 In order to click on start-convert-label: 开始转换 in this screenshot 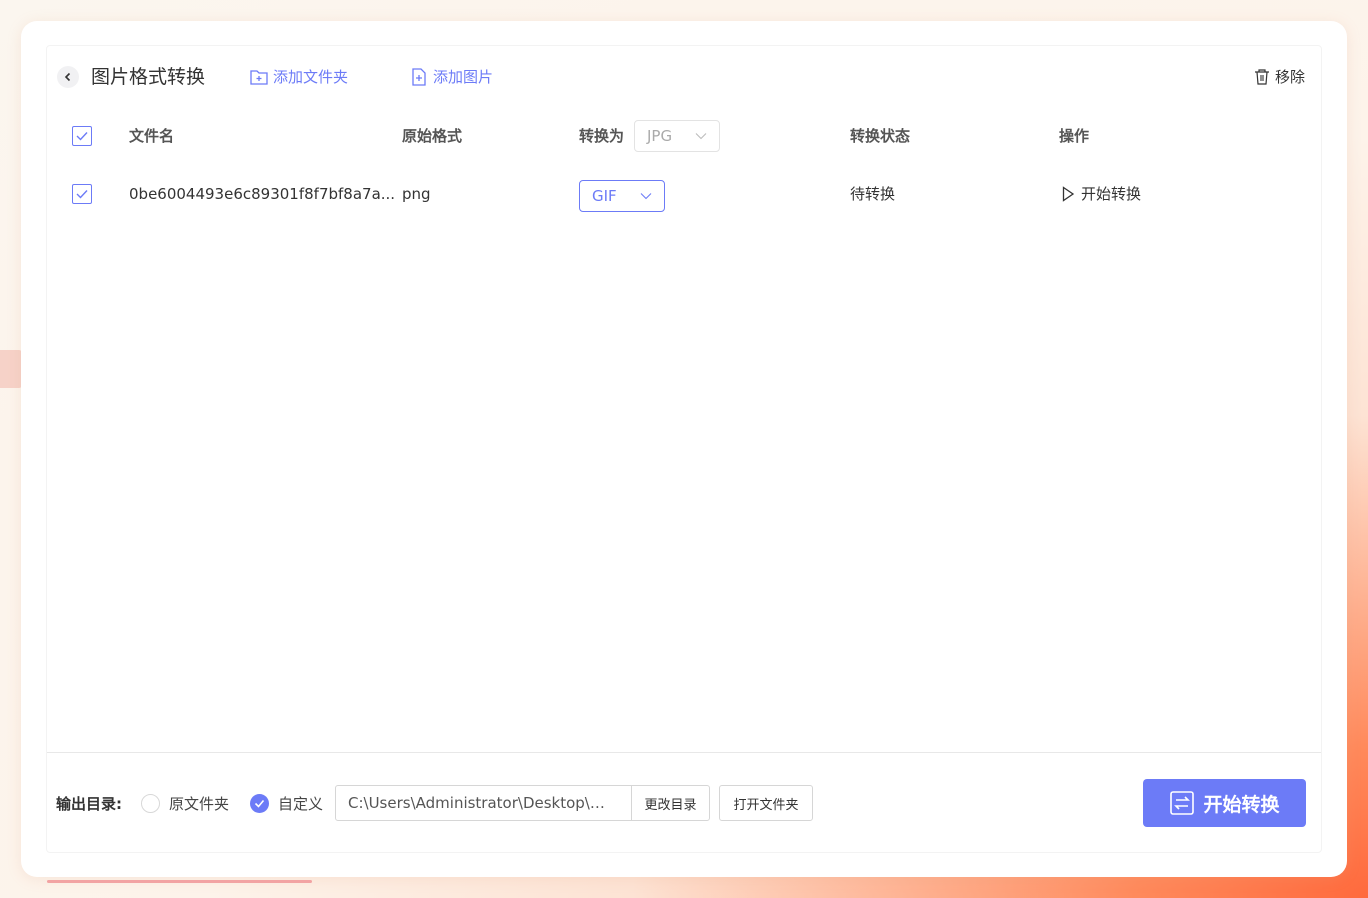, I will do `click(1241, 804)`.